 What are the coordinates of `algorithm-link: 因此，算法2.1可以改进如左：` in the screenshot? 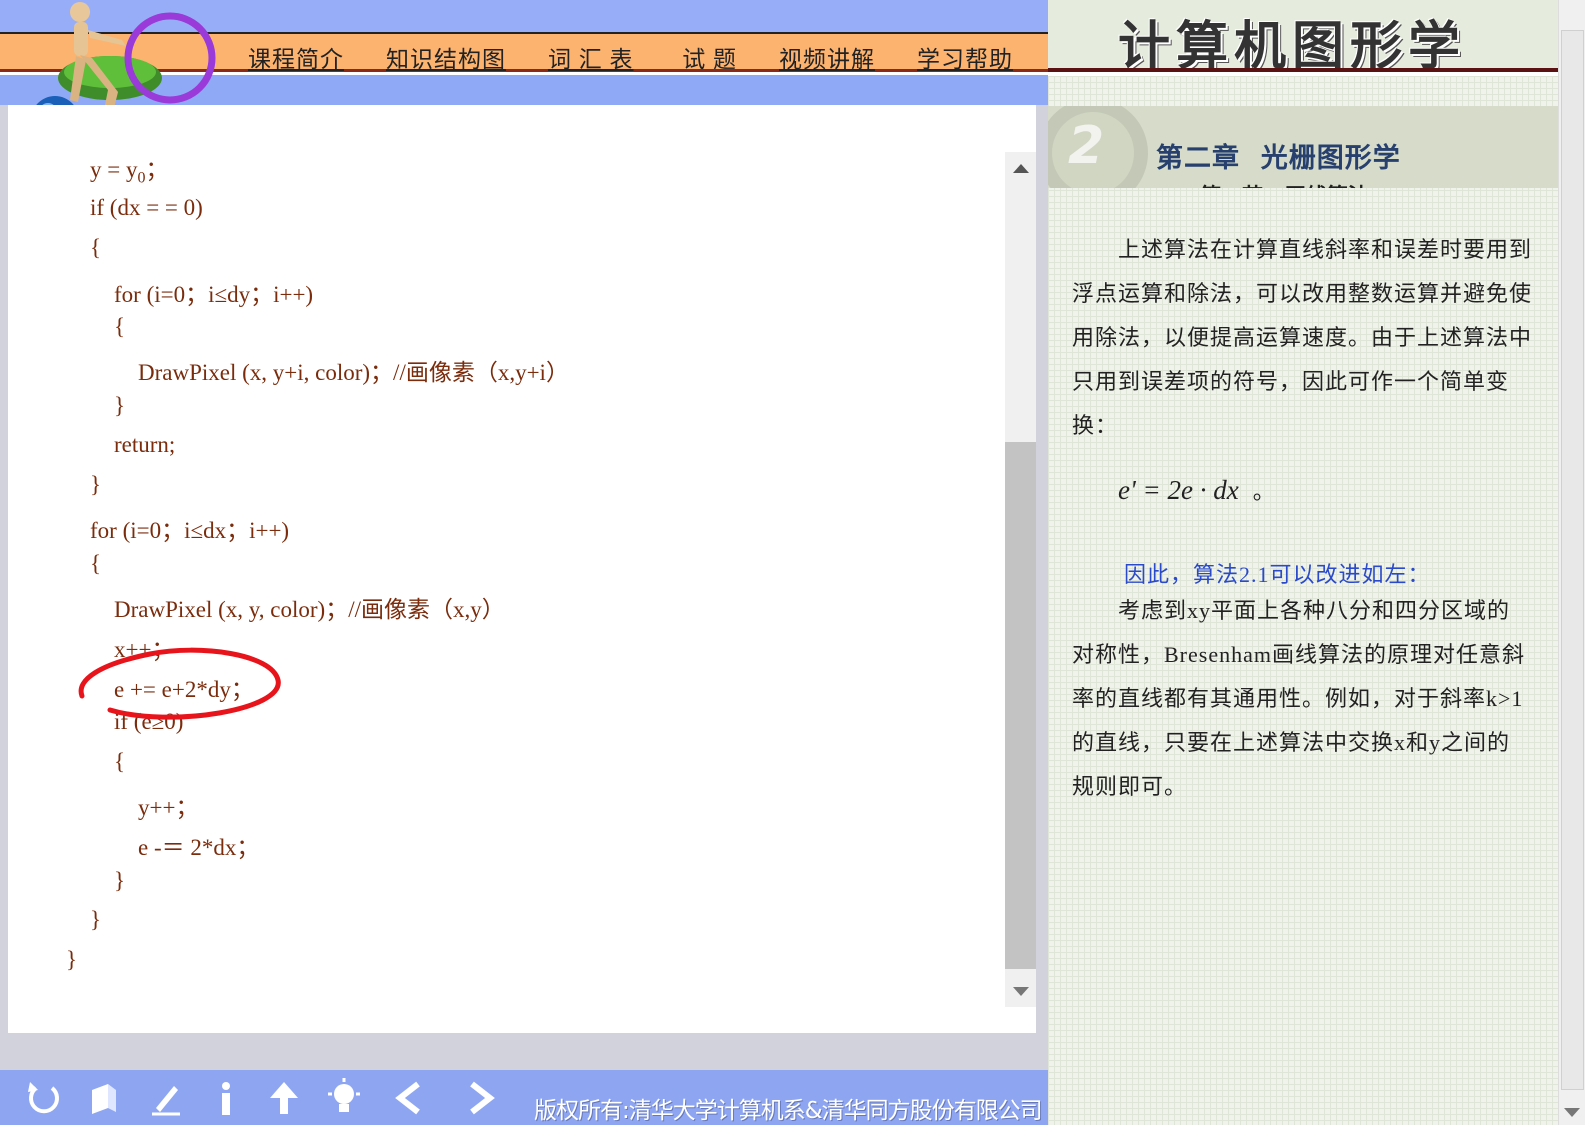 It's located at (1277, 573).